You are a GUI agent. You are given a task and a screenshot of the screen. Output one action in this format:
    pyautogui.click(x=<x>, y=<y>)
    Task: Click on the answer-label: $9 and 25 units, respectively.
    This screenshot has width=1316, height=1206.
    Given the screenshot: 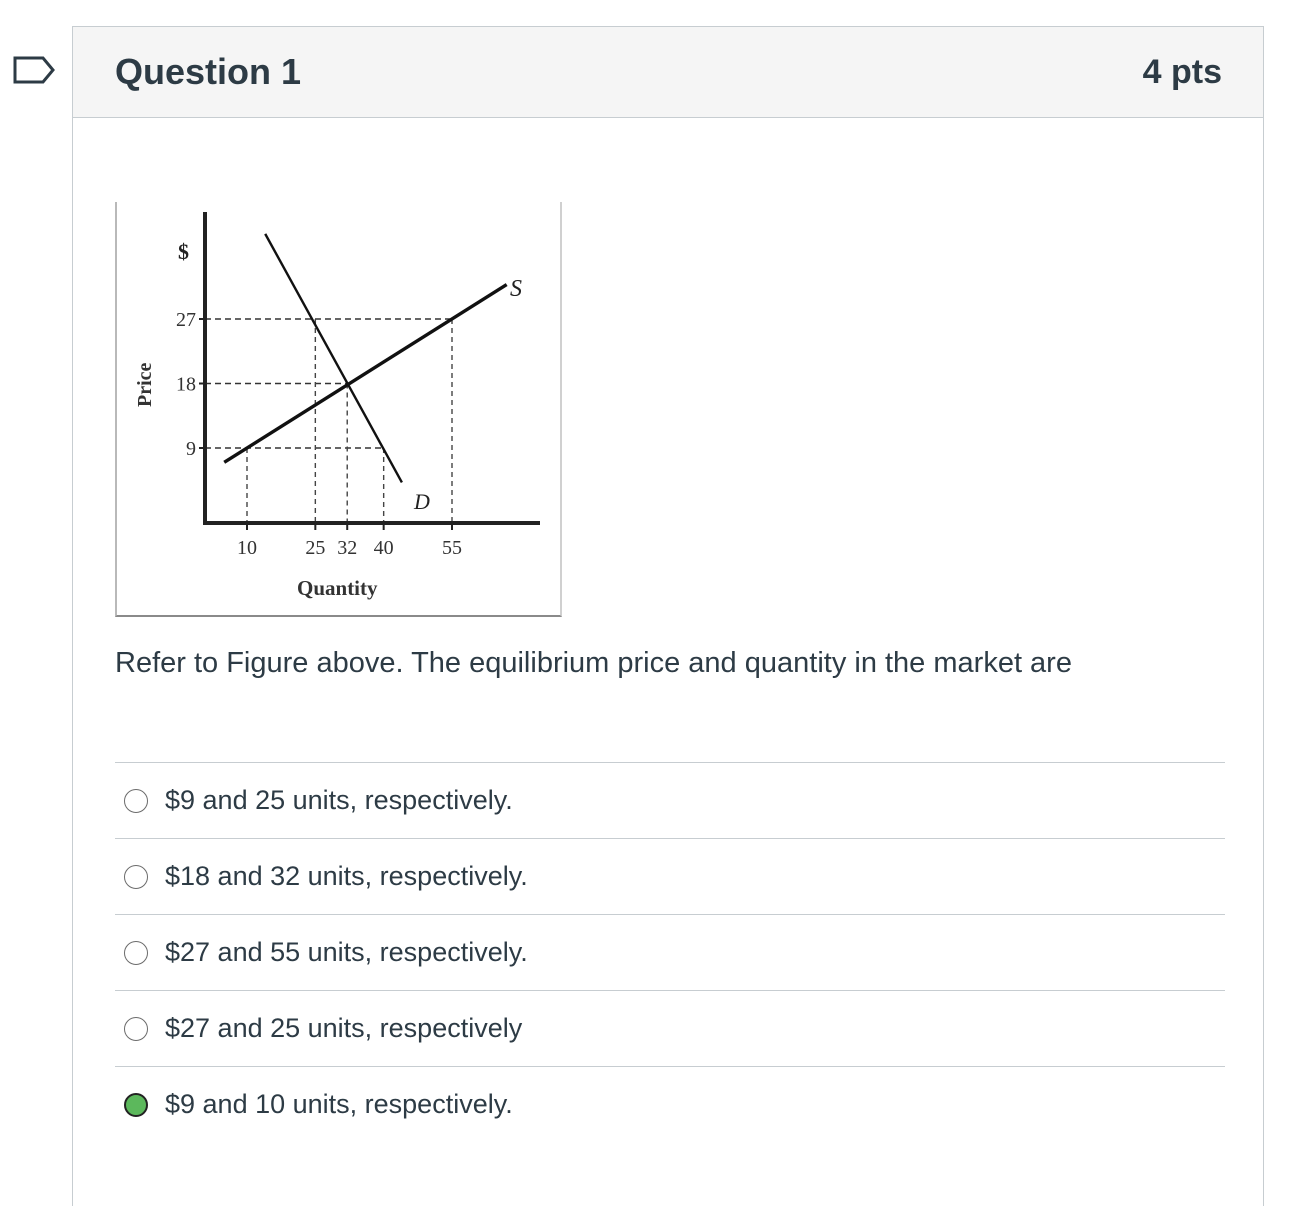 What is the action you would take?
    pyautogui.click(x=339, y=800)
    